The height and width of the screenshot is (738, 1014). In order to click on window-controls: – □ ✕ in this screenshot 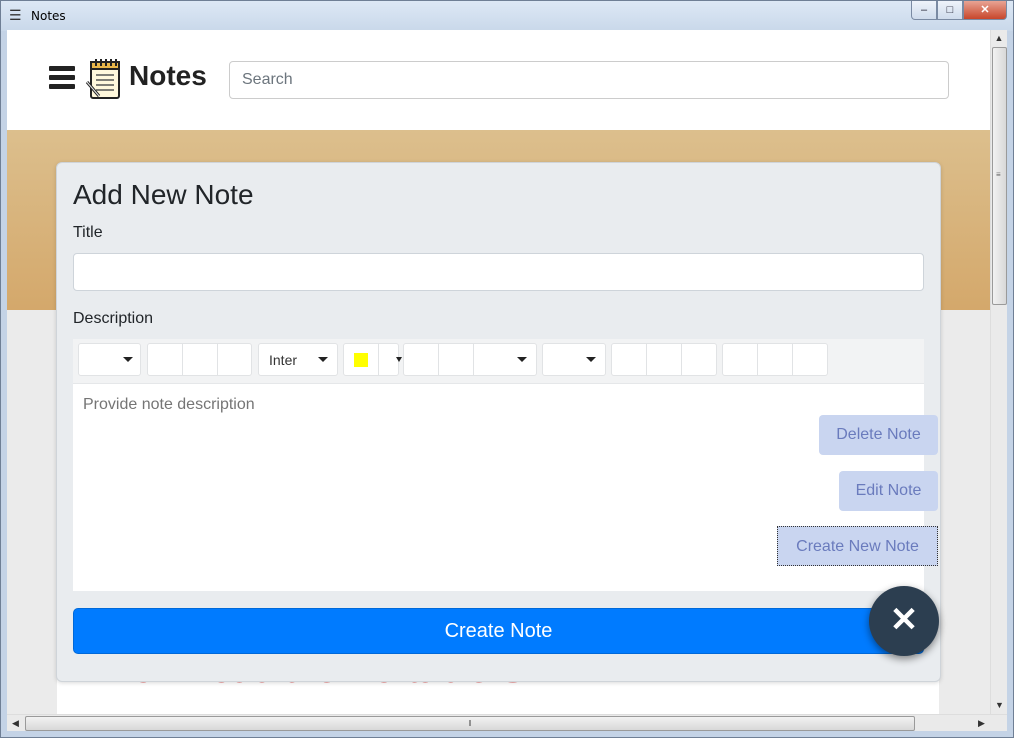, I will do `click(959, 10)`.